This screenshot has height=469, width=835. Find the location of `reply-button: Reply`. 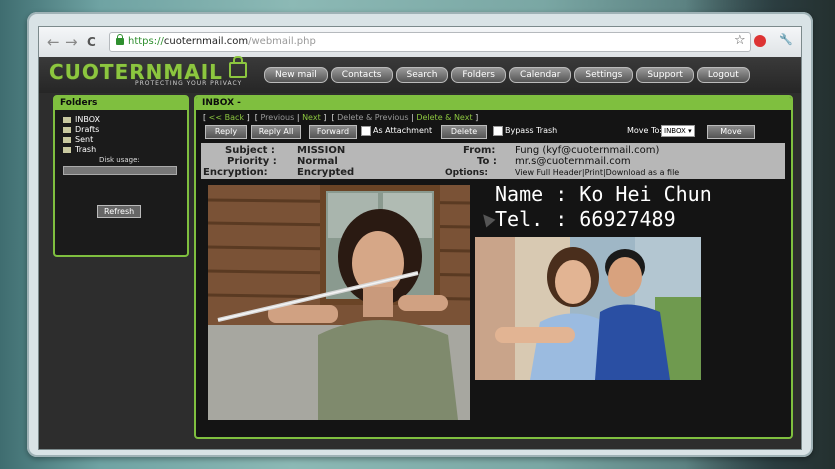

reply-button: Reply is located at coordinates (226, 132).